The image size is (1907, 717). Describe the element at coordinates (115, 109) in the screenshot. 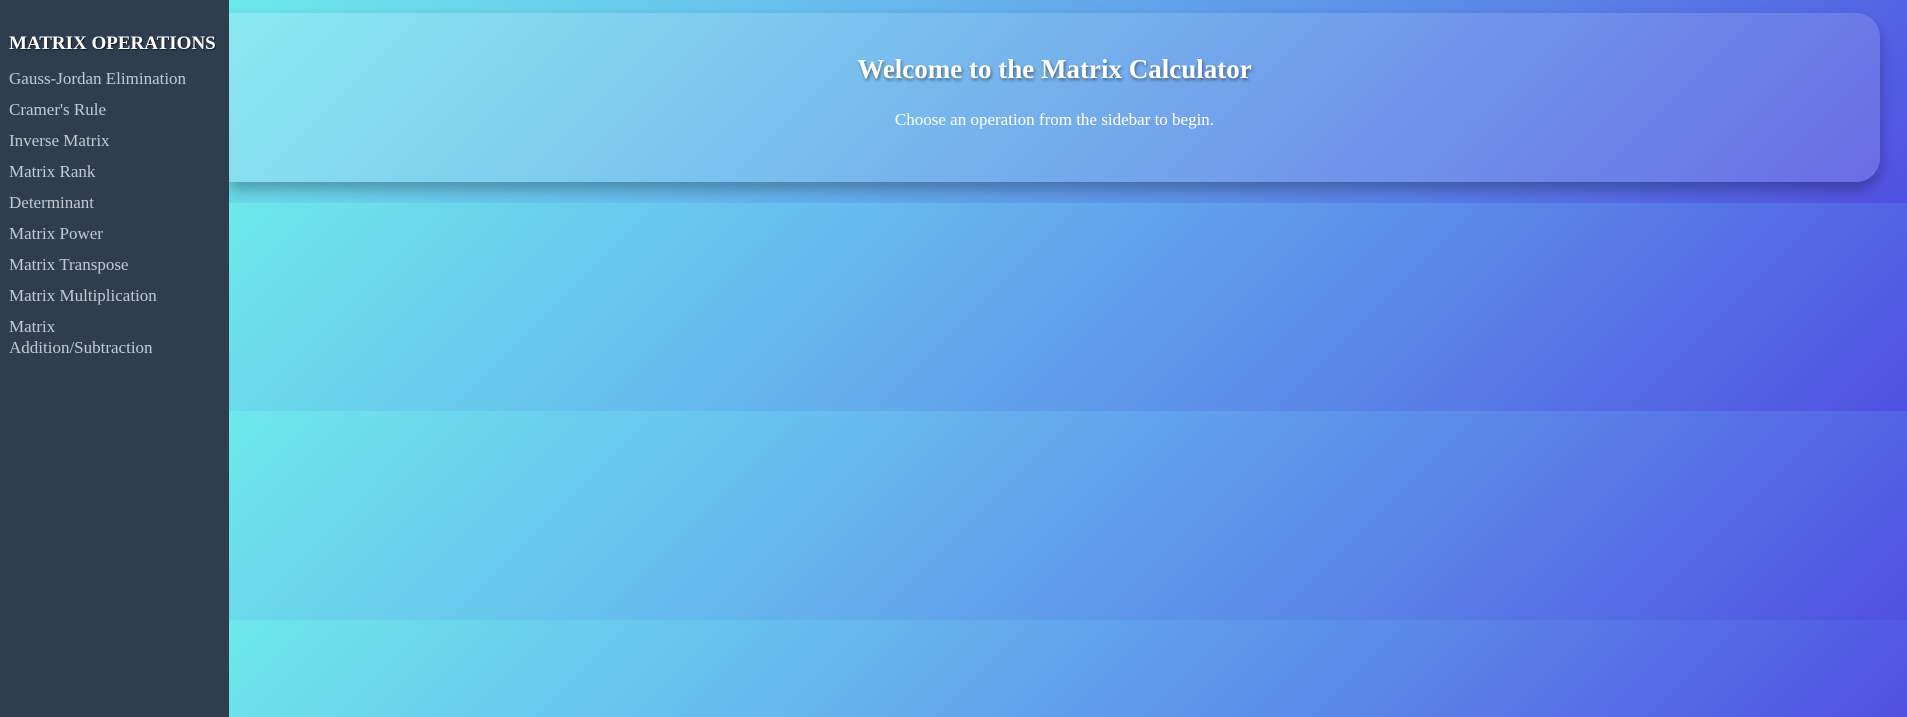

I see `nav-item-cramers-rule: Cramer's Rule` at that location.